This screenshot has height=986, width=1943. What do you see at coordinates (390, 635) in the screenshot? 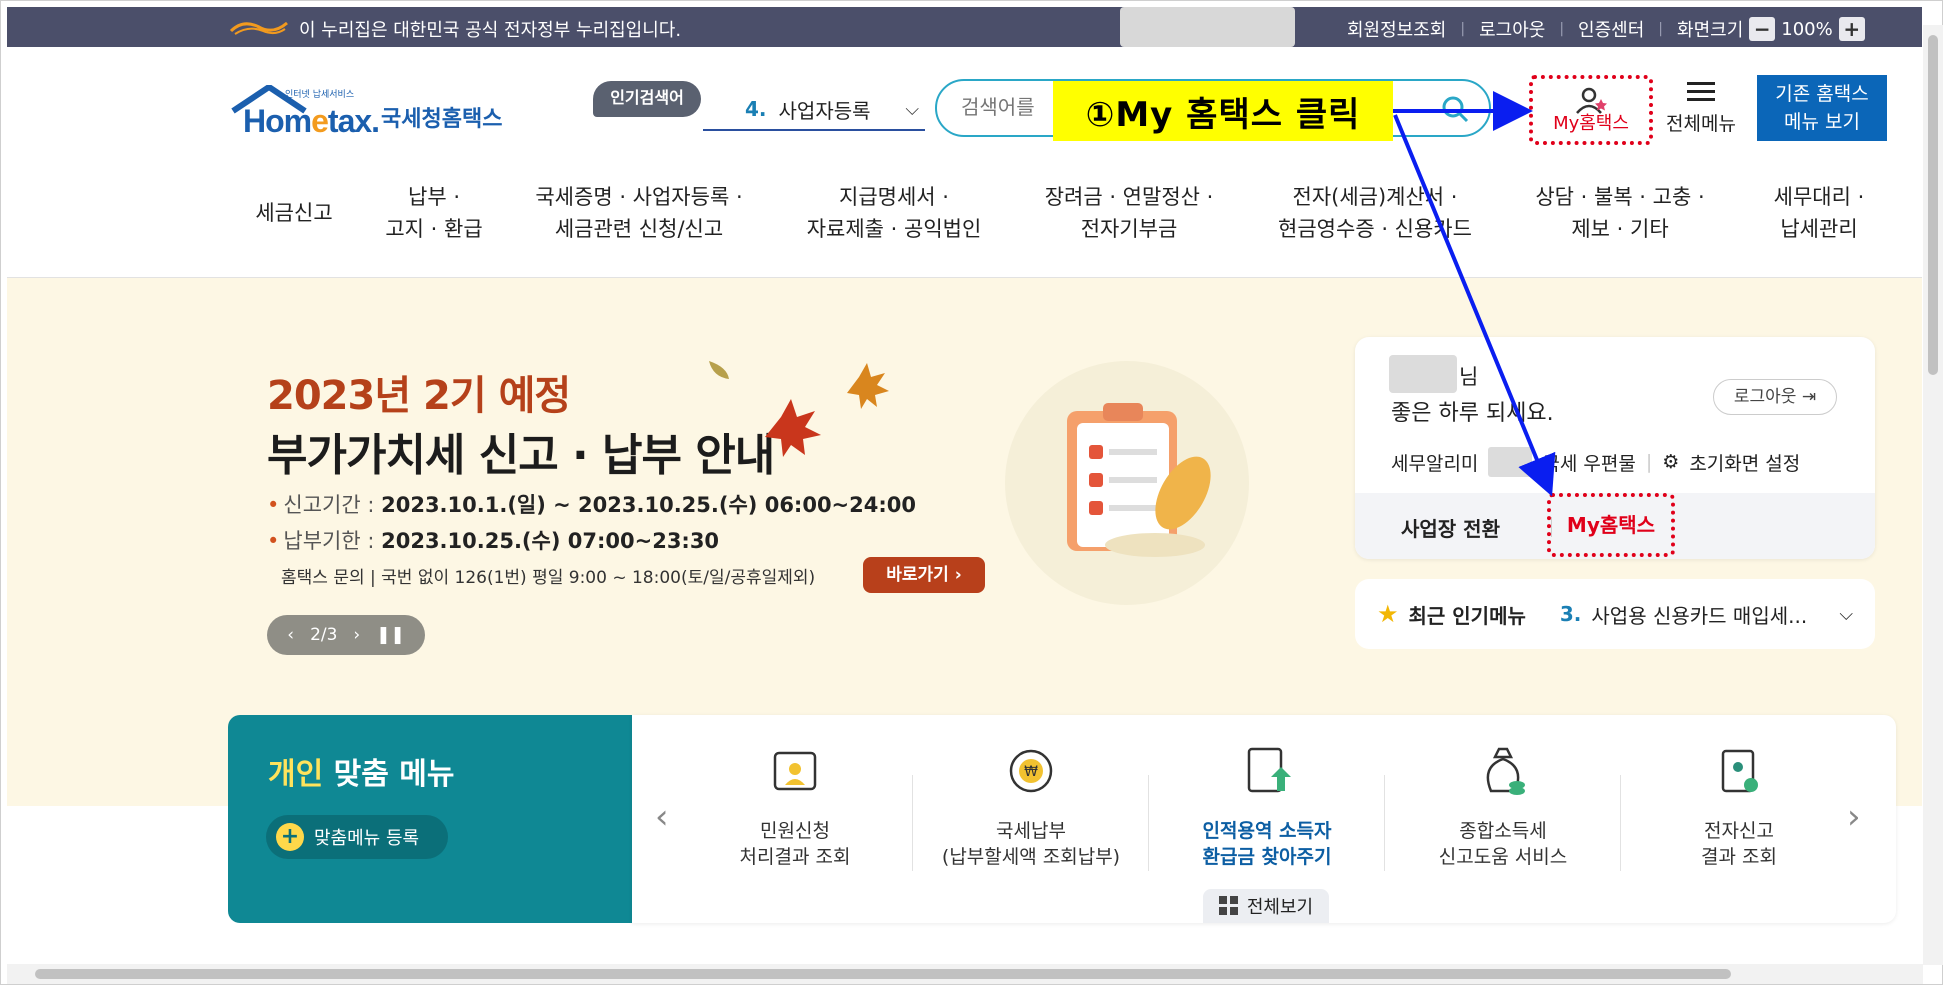
I see `pause-icon: ❚❚` at bounding box center [390, 635].